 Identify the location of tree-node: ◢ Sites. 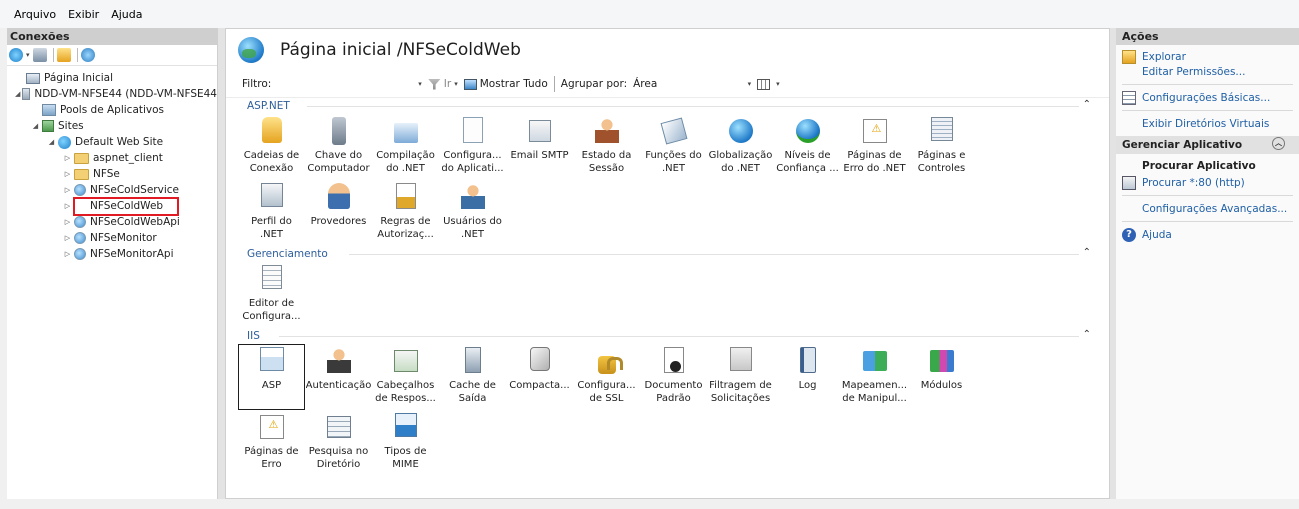
(112, 126).